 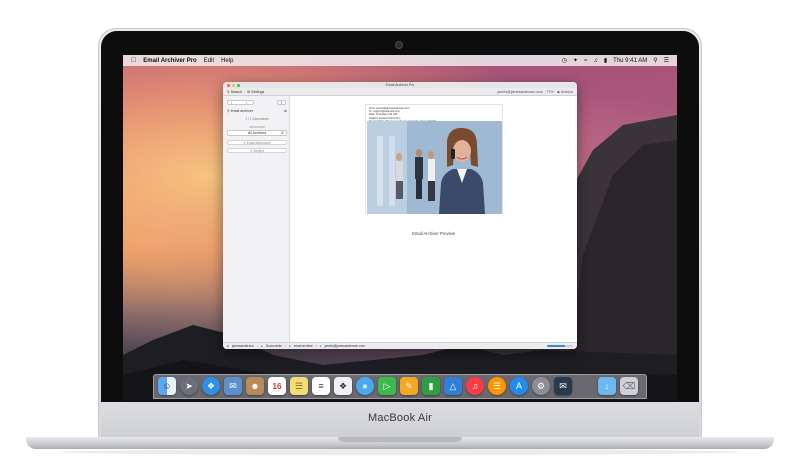 I want to click on progress-fill, so click(x=556, y=346).